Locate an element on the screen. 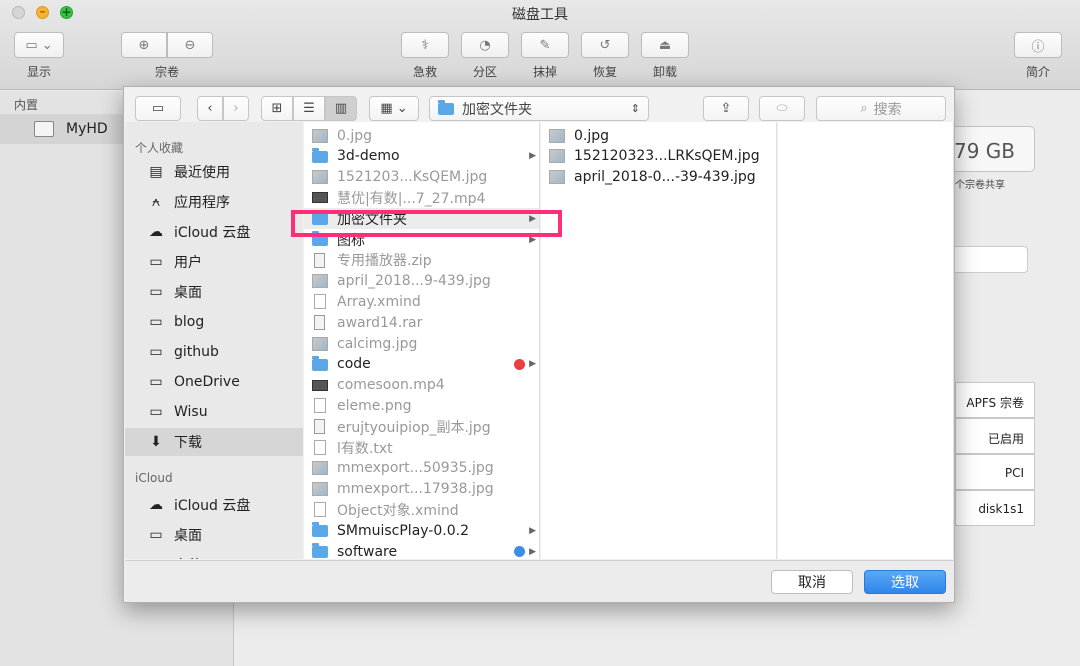  recents-icon: ▤ is located at coordinates (156, 172).